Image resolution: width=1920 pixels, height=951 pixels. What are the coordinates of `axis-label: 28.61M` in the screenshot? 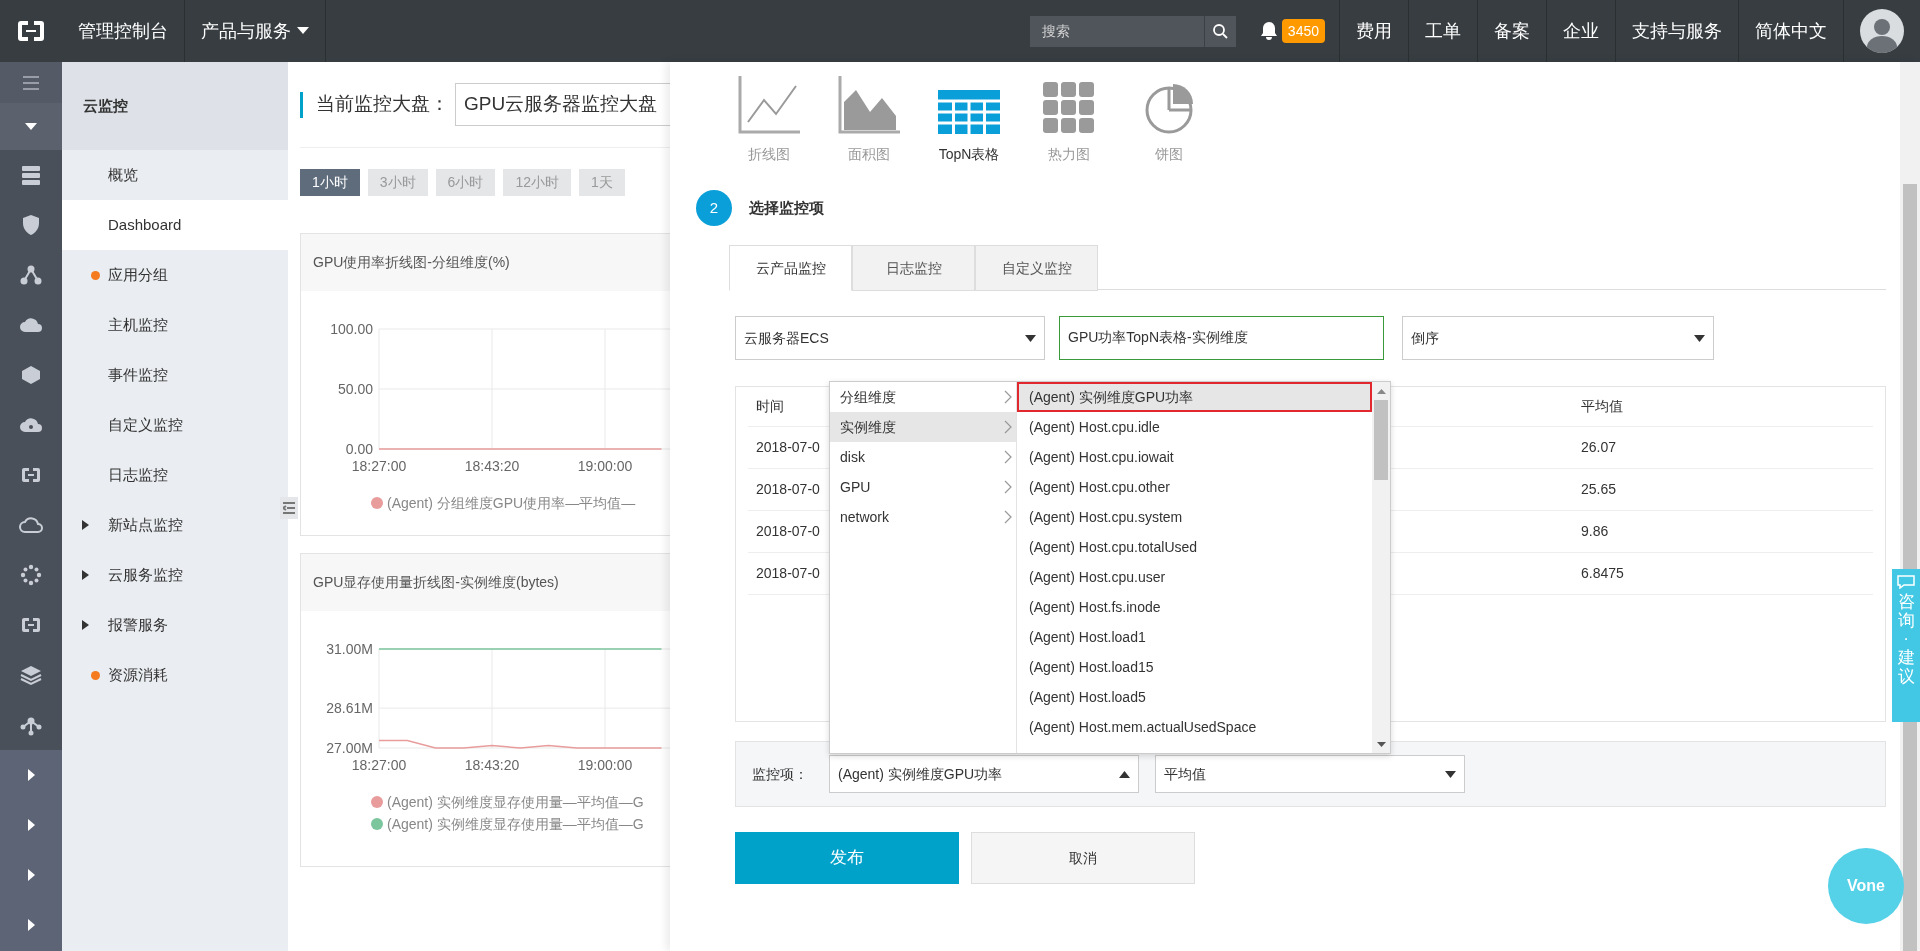 It's located at (349, 708).